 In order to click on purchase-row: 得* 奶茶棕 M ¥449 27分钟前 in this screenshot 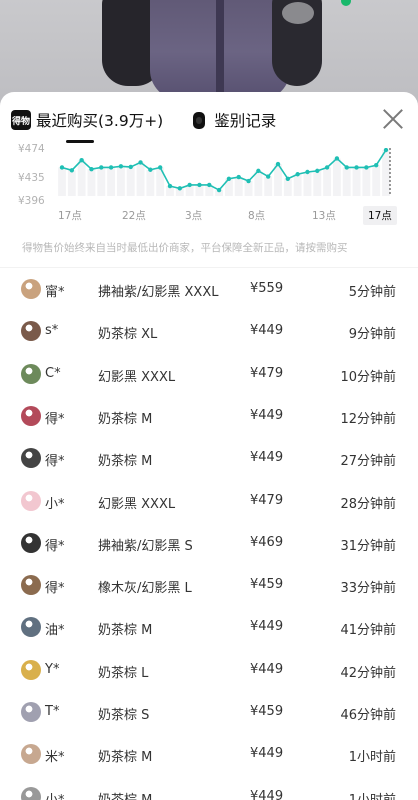, I will do `click(209, 458)`.